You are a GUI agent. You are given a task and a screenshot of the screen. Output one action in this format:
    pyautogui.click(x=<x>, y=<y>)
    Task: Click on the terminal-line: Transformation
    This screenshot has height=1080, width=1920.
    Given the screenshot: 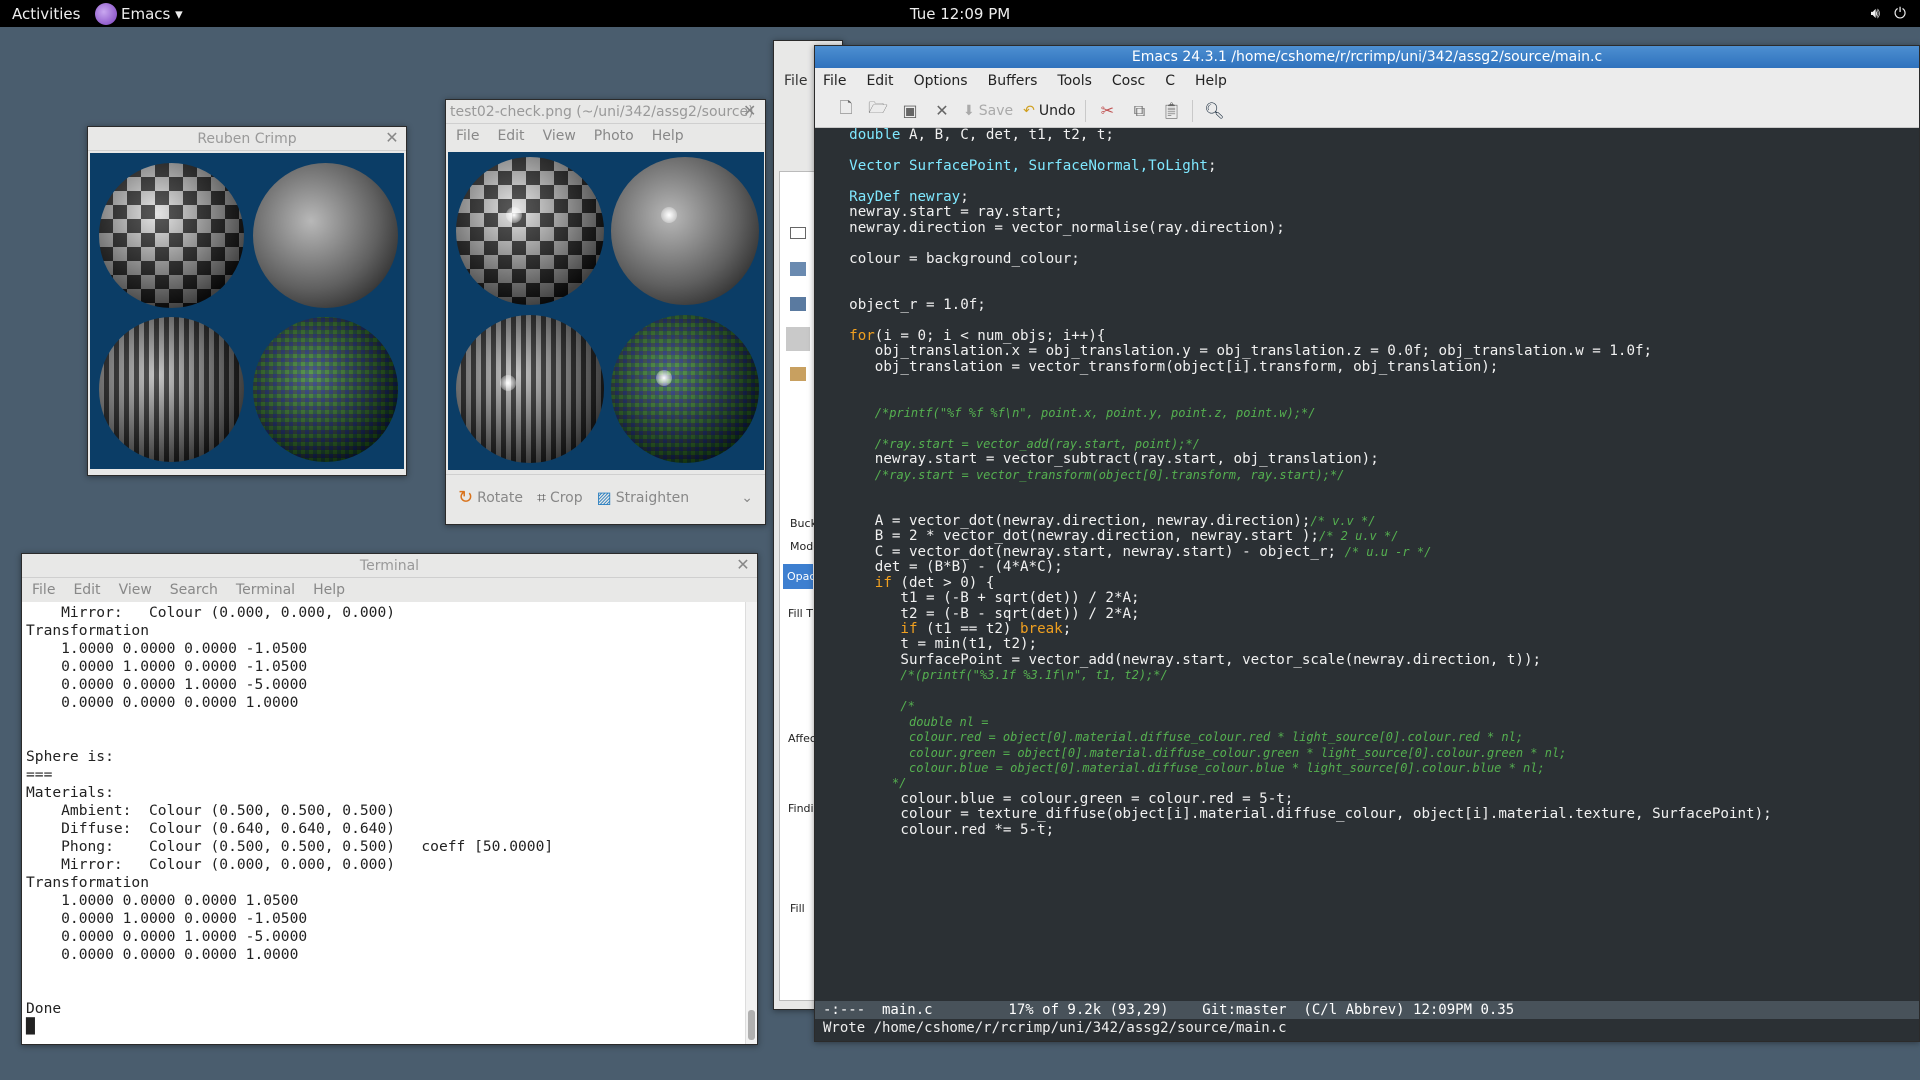 What is the action you would take?
    pyautogui.click(x=88, y=882)
    